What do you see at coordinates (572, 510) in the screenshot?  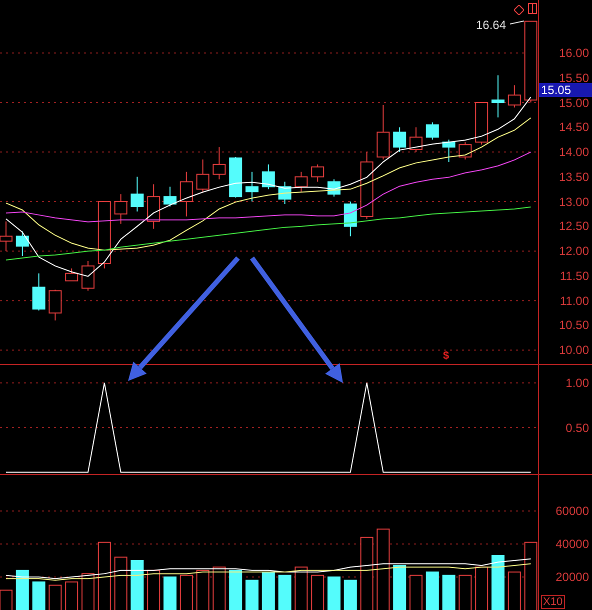 I see `axis-label: 60000` at bounding box center [572, 510].